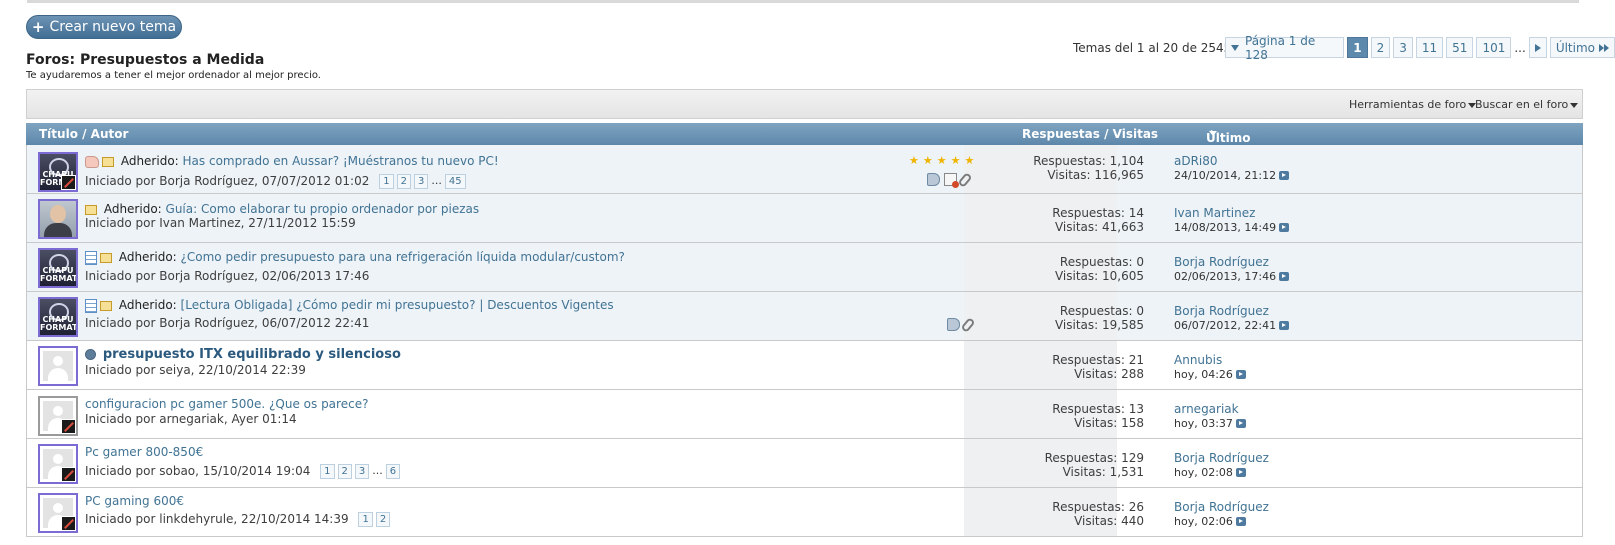 This screenshot has height=545, width=1615. Describe the element at coordinates (1604, 47) in the screenshot. I see `double-chevron-right-icon` at that location.